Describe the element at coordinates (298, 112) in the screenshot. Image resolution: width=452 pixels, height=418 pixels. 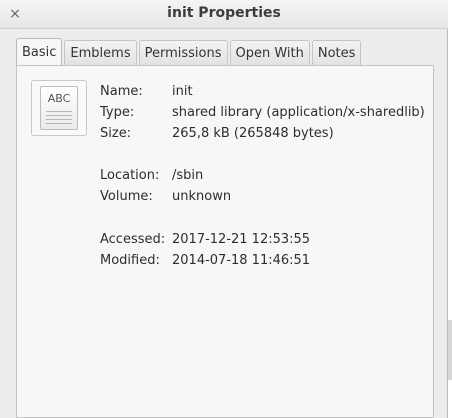
I see `type-value: shared library (application/x-sharedlib)` at that location.